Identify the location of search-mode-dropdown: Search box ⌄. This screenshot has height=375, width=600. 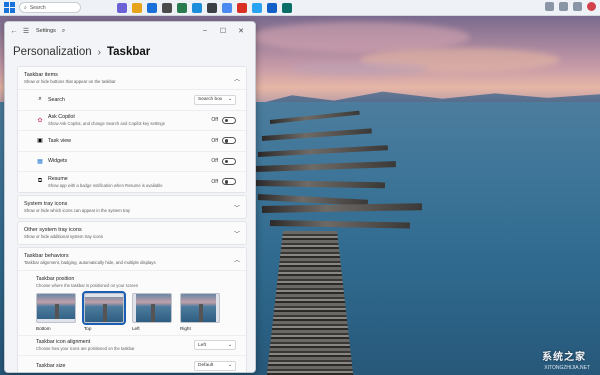
(215, 99).